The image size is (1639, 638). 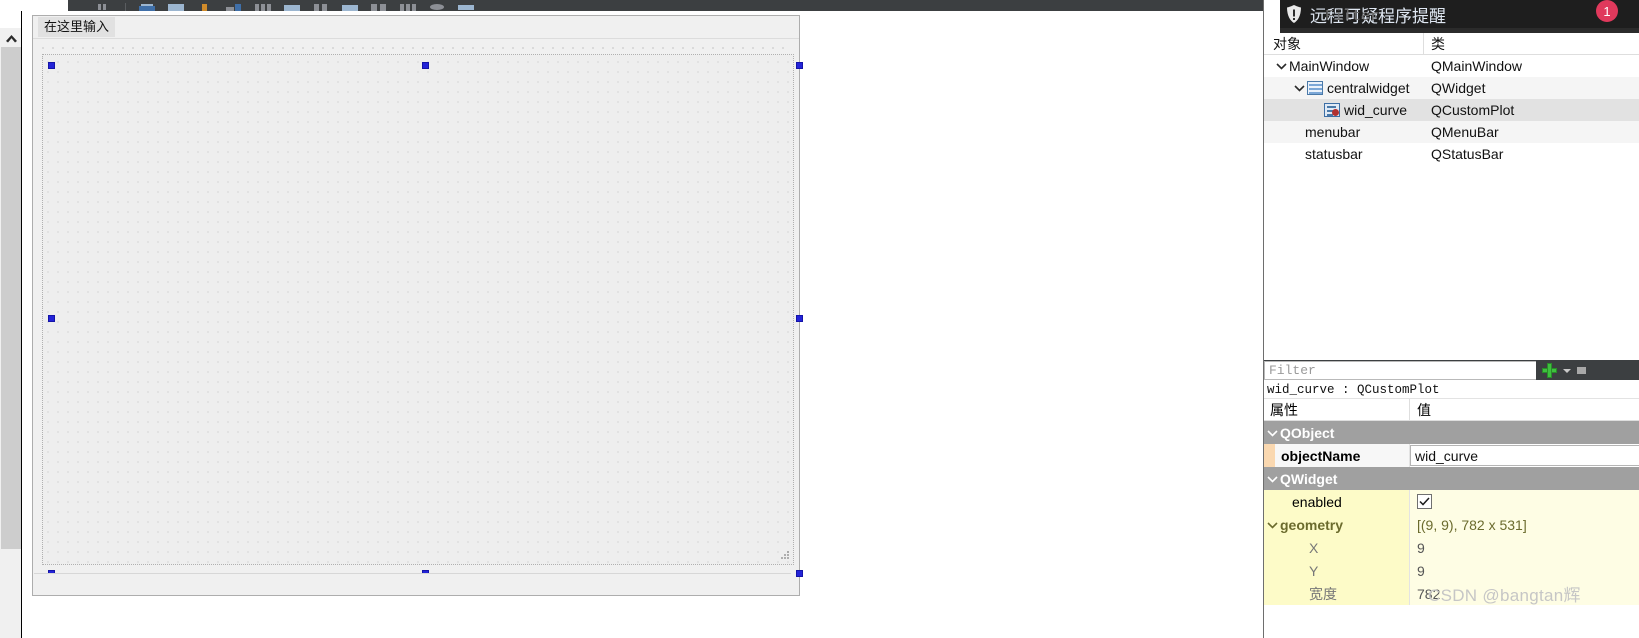 What do you see at coordinates (1451, 390) in the screenshot?
I see `property-editor-subject: wid_curve : QCustomPlot` at bounding box center [1451, 390].